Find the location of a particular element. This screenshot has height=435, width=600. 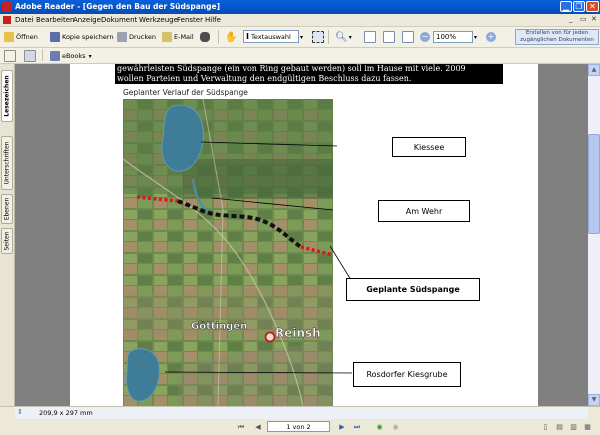

search-button is located at coordinates (206, 37).